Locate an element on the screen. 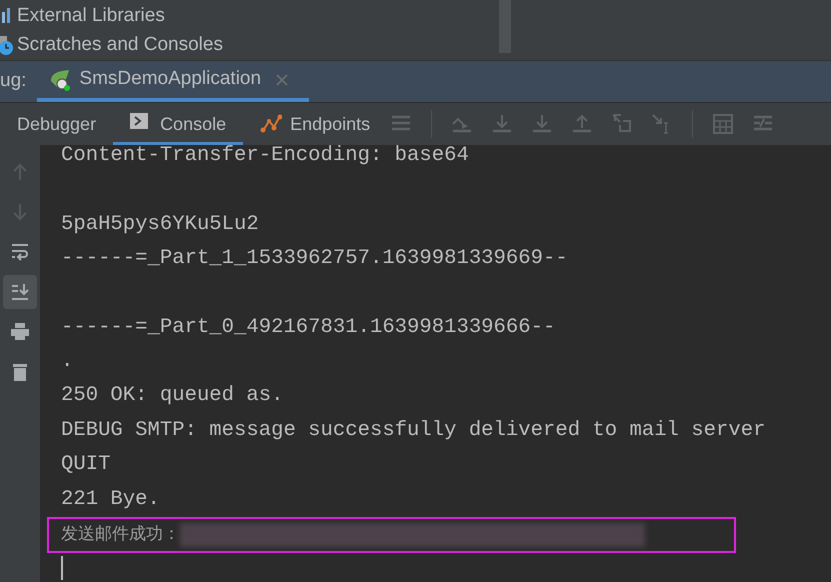 The height and width of the screenshot is (582, 831). nodes-graph-icon is located at coordinates (271, 122).